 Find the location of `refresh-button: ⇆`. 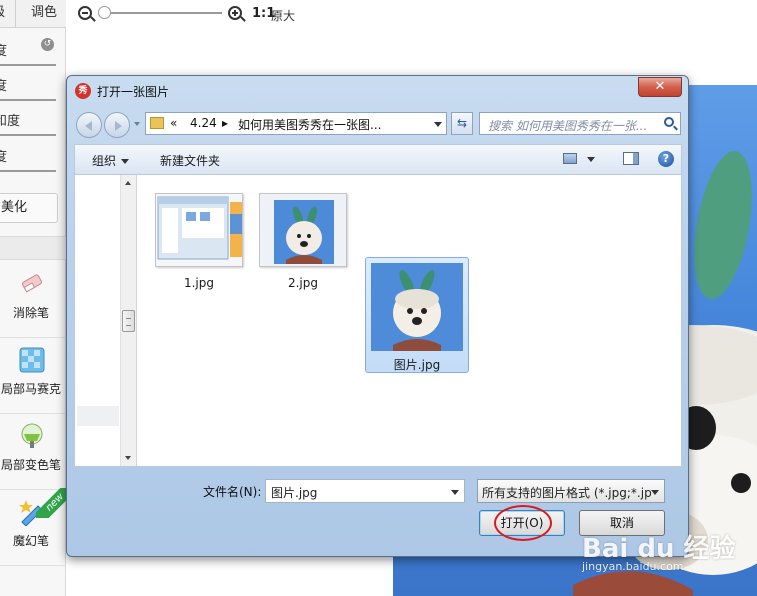

refresh-button: ⇆ is located at coordinates (462, 123).